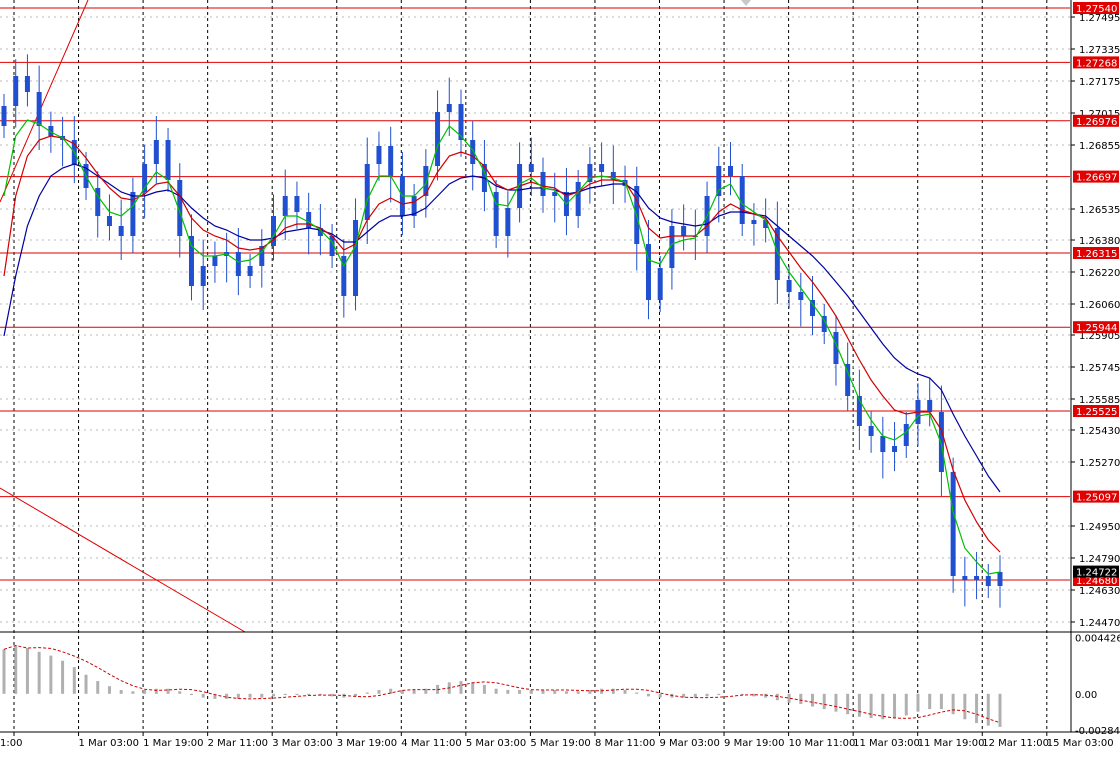 The image size is (1120, 758). What do you see at coordinates (1099, 305) in the screenshot?
I see `y-tick-label: 1.26060` at bounding box center [1099, 305].